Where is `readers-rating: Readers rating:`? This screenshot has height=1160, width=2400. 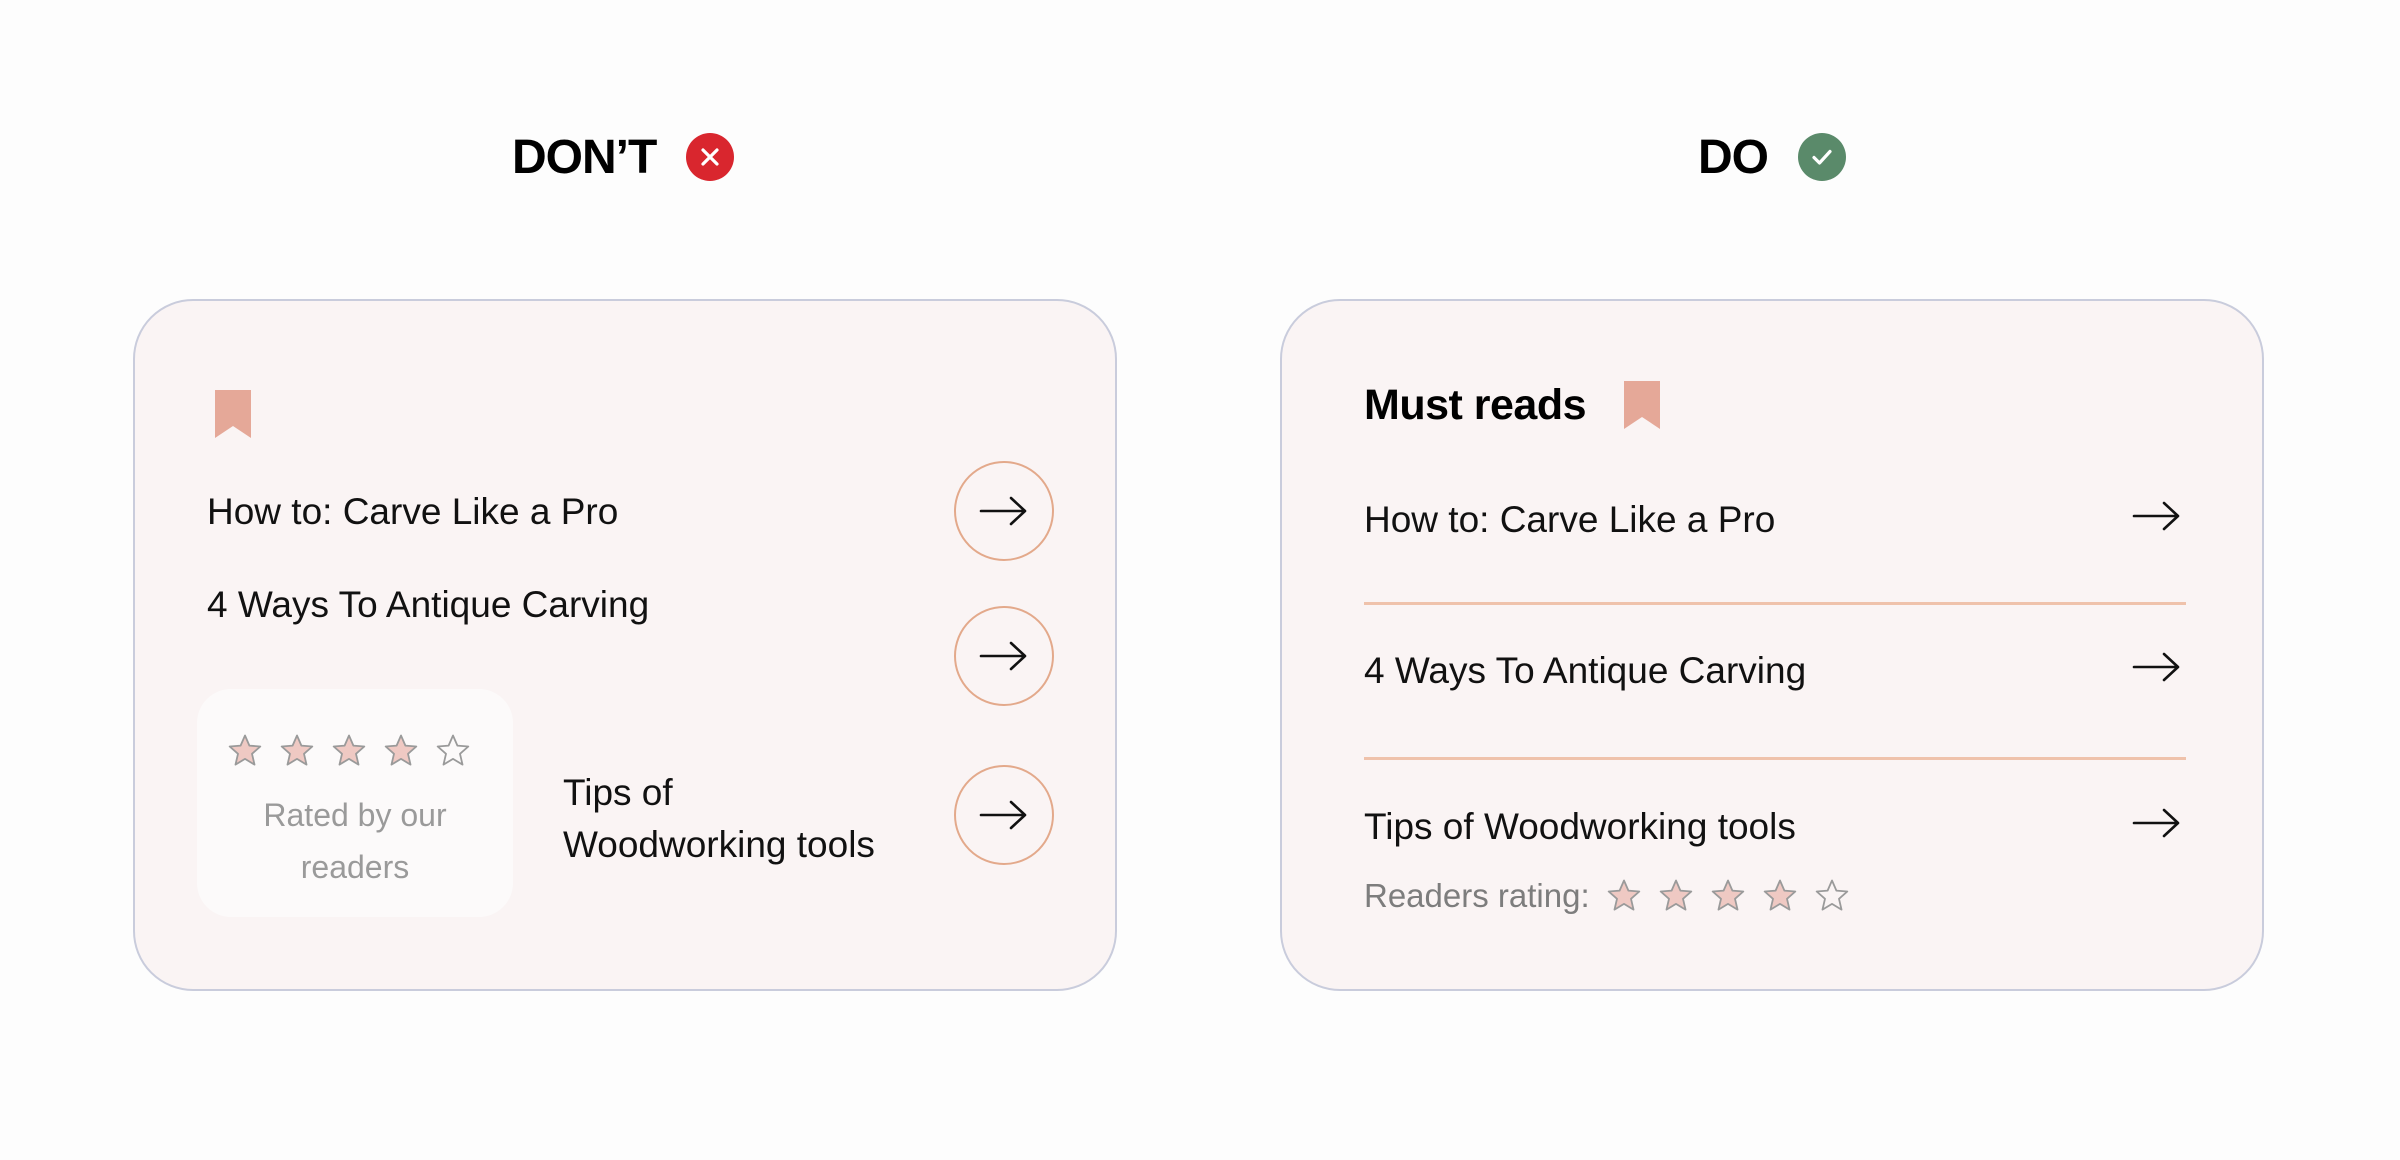 readers-rating: Readers rating: is located at coordinates (1607, 896).